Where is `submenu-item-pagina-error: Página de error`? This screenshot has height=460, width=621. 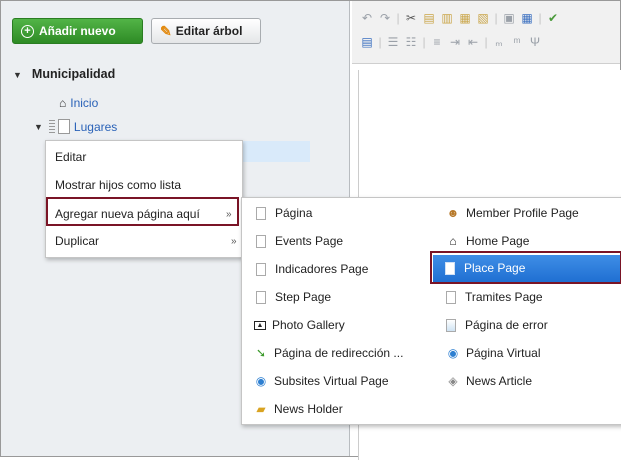
submenu-item-pagina-error: Página de error is located at coordinates (497, 325).